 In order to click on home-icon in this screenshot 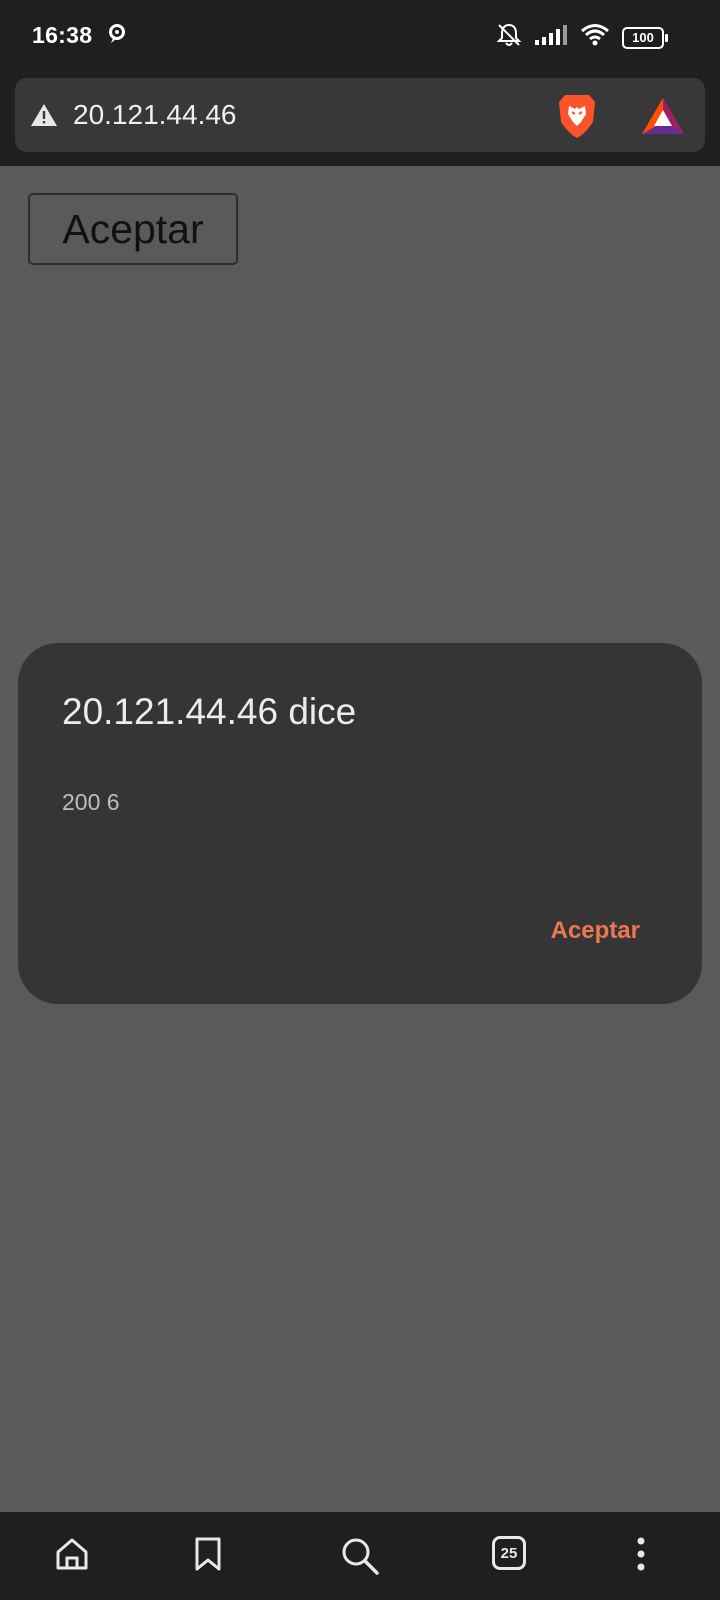, I will do `click(72, 1556)`.